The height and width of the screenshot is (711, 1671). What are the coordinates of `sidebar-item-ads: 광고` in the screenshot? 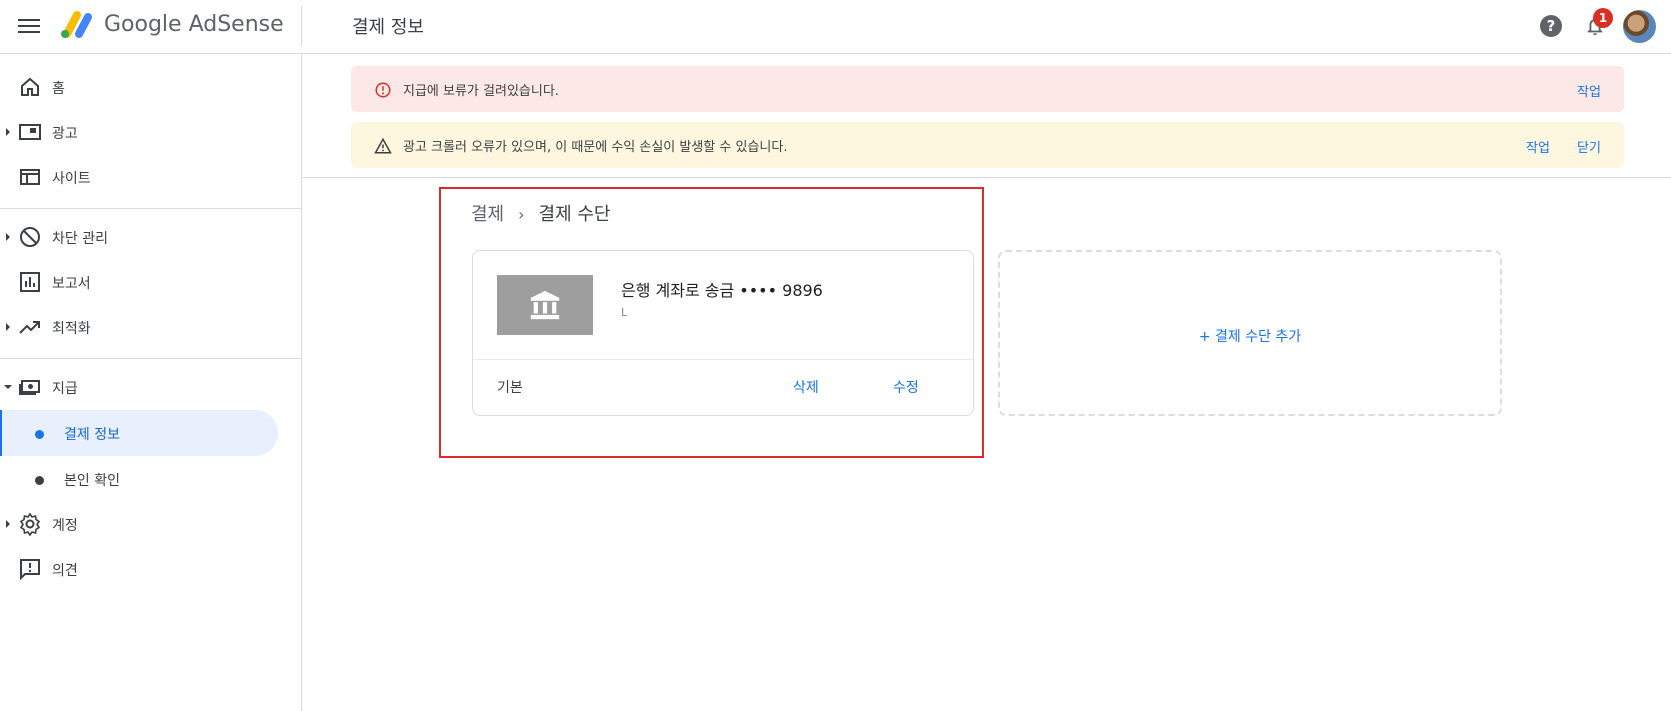 It's located at (139, 132).